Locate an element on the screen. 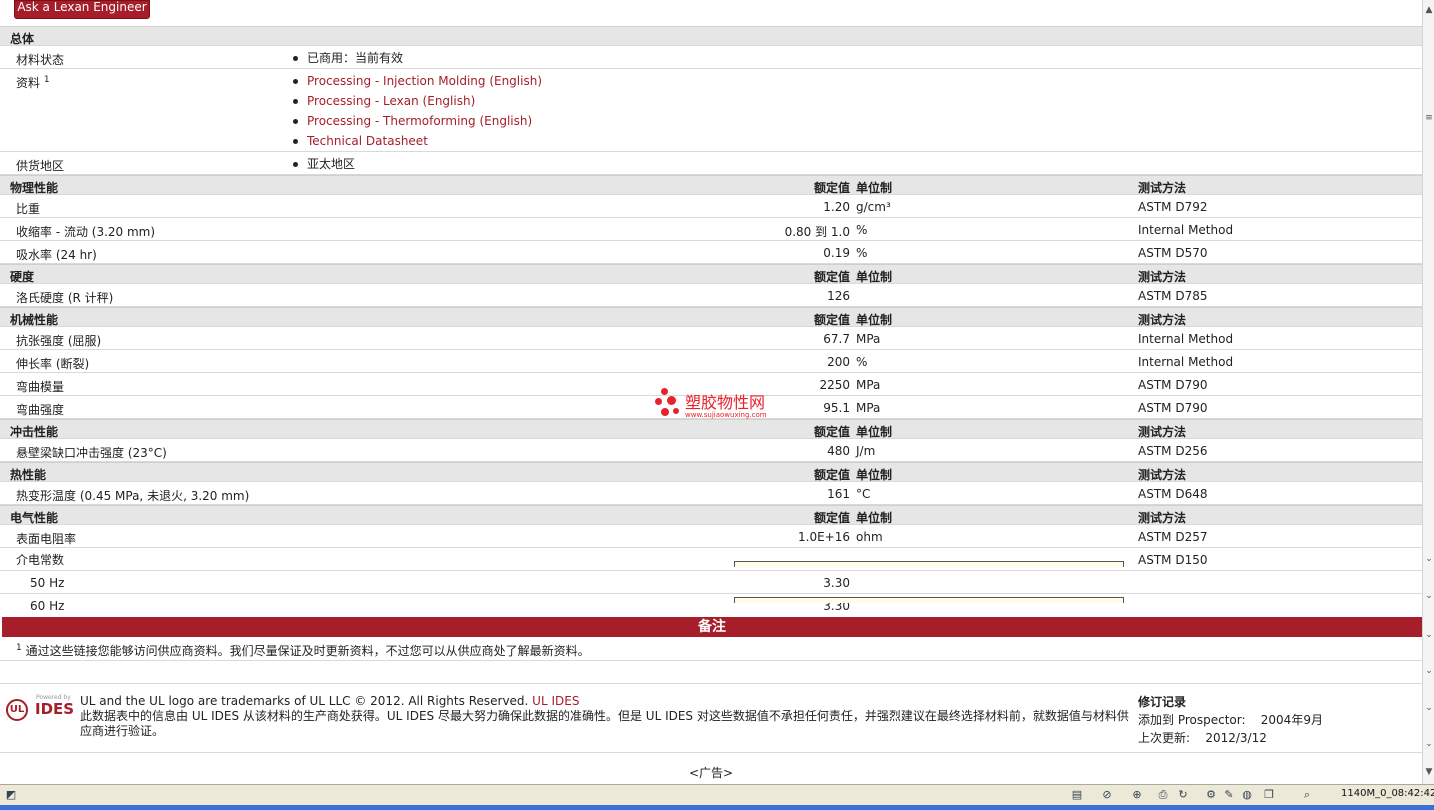 The height and width of the screenshot is (810, 1434). status-list: 已商用：当前有效 is located at coordinates (346, 58).